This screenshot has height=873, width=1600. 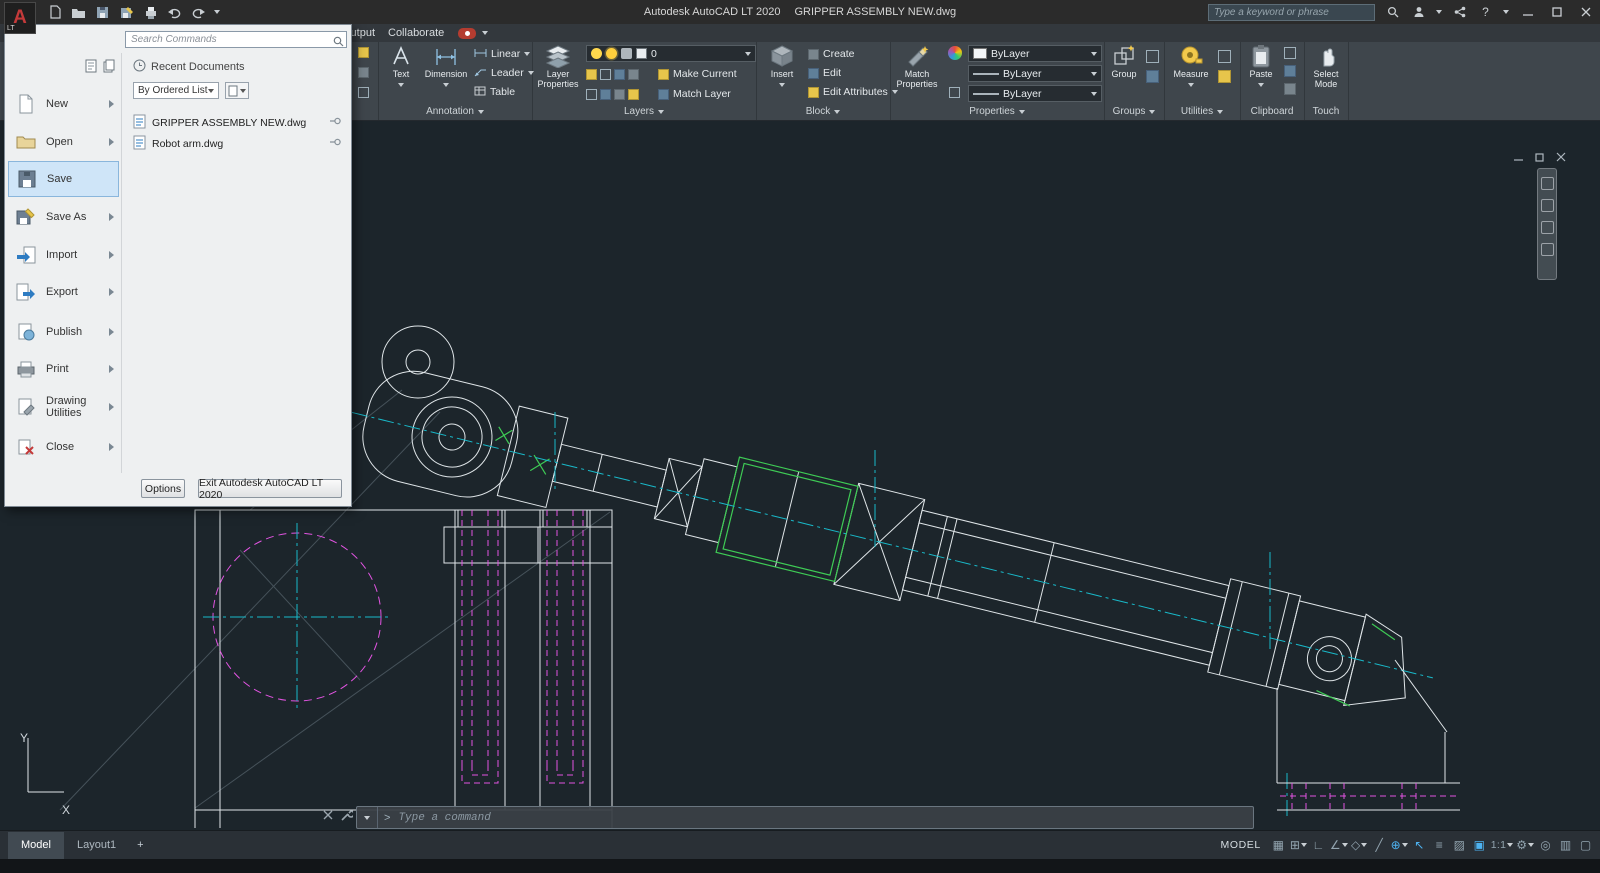 I want to click on groups-panel-label: Groups, so click(x=1134, y=111).